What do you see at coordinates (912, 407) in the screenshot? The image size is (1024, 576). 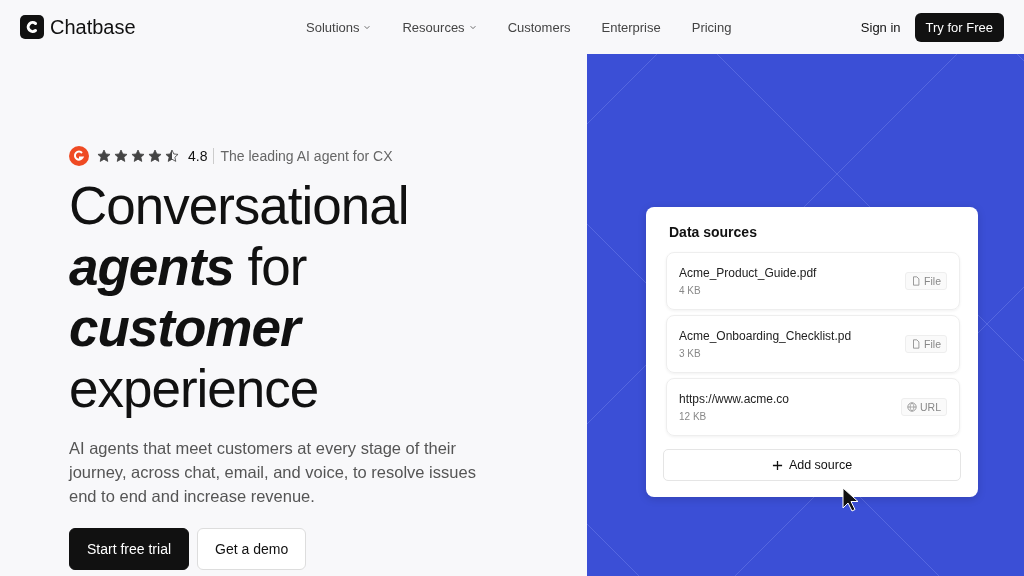 I see `globe-icon` at bounding box center [912, 407].